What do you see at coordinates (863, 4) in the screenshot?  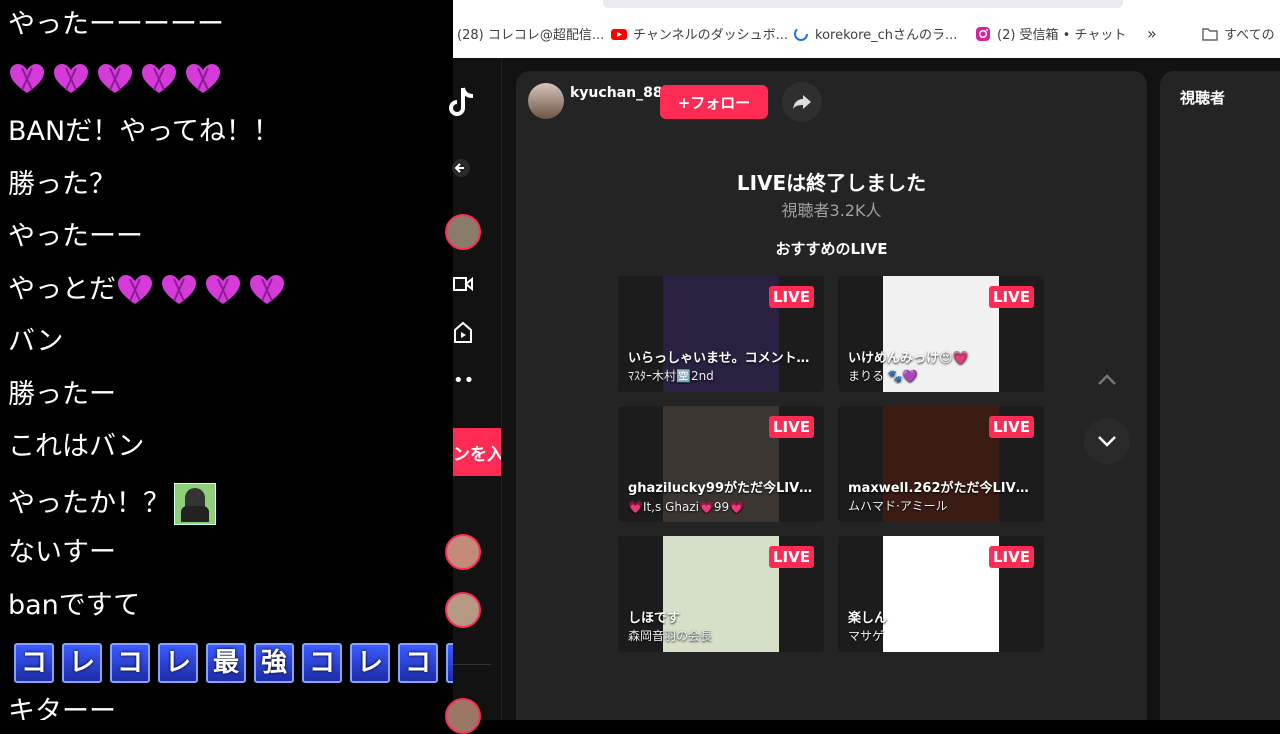 I see `address-bar-edge` at bounding box center [863, 4].